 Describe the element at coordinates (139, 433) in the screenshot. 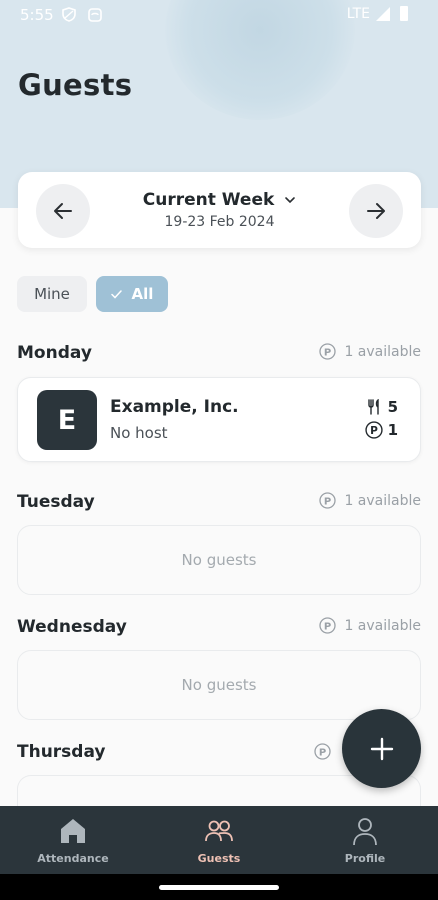

I see `host-name: No host` at that location.